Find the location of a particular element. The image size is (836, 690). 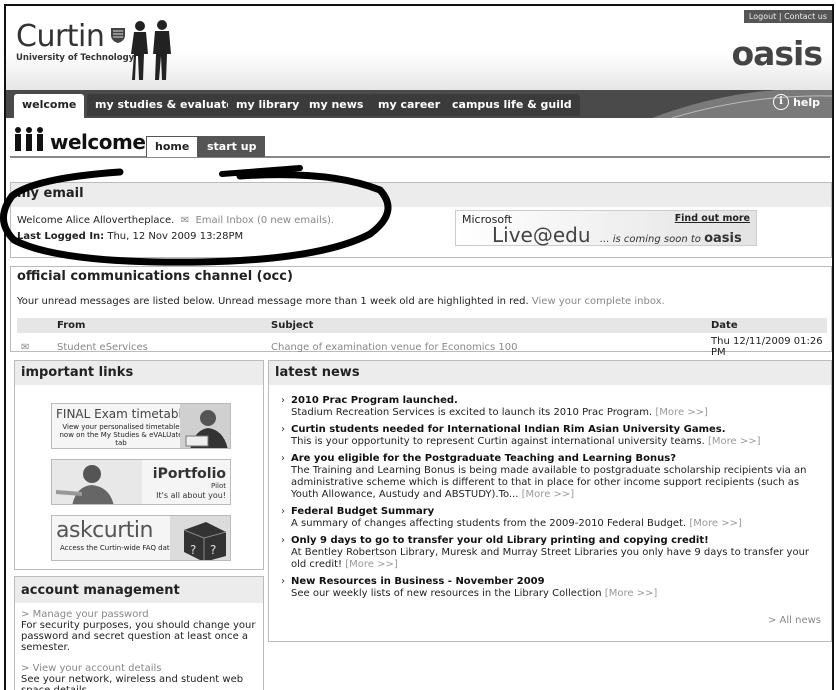

table-header-row: From Subject Date is located at coordinates (422, 326).